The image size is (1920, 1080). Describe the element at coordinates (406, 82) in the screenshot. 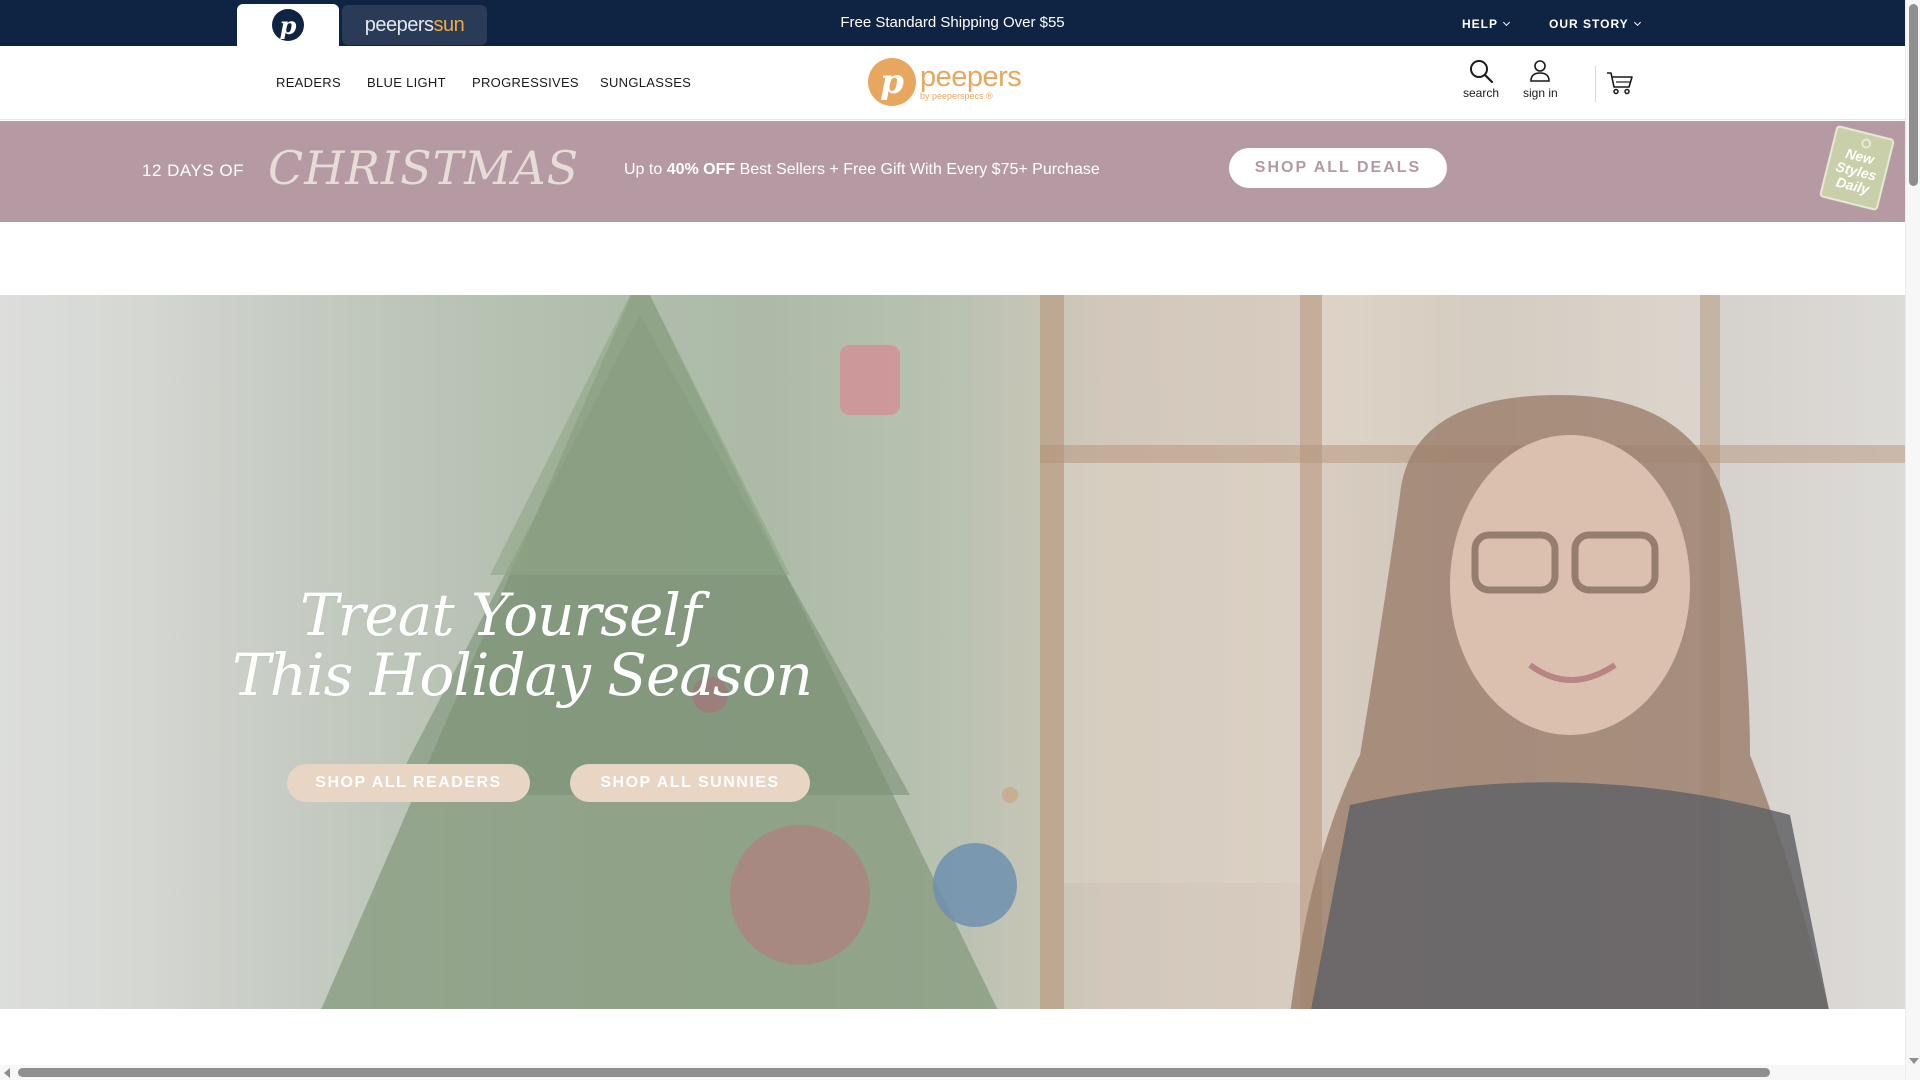

I see `nav-item-blue-light: BLUE LIGHT` at that location.